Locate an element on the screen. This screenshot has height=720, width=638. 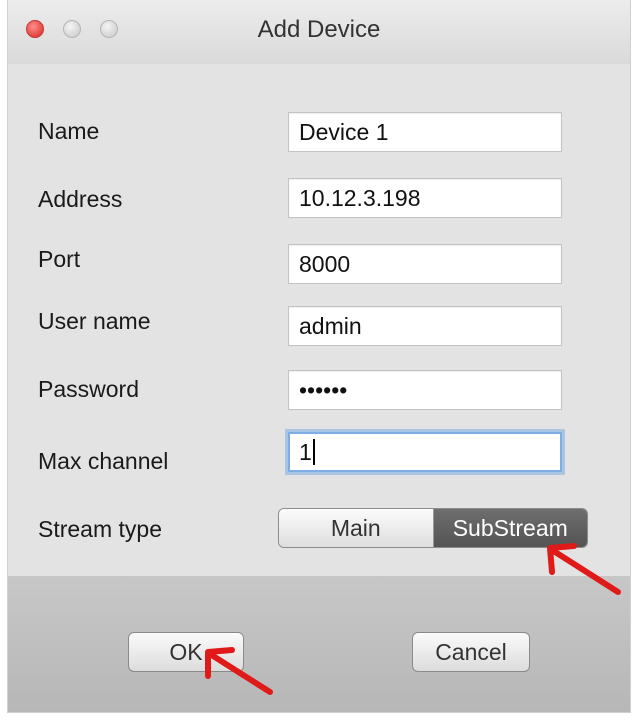
stream-type-segmented-control: Main SubStream is located at coordinates (433, 528).